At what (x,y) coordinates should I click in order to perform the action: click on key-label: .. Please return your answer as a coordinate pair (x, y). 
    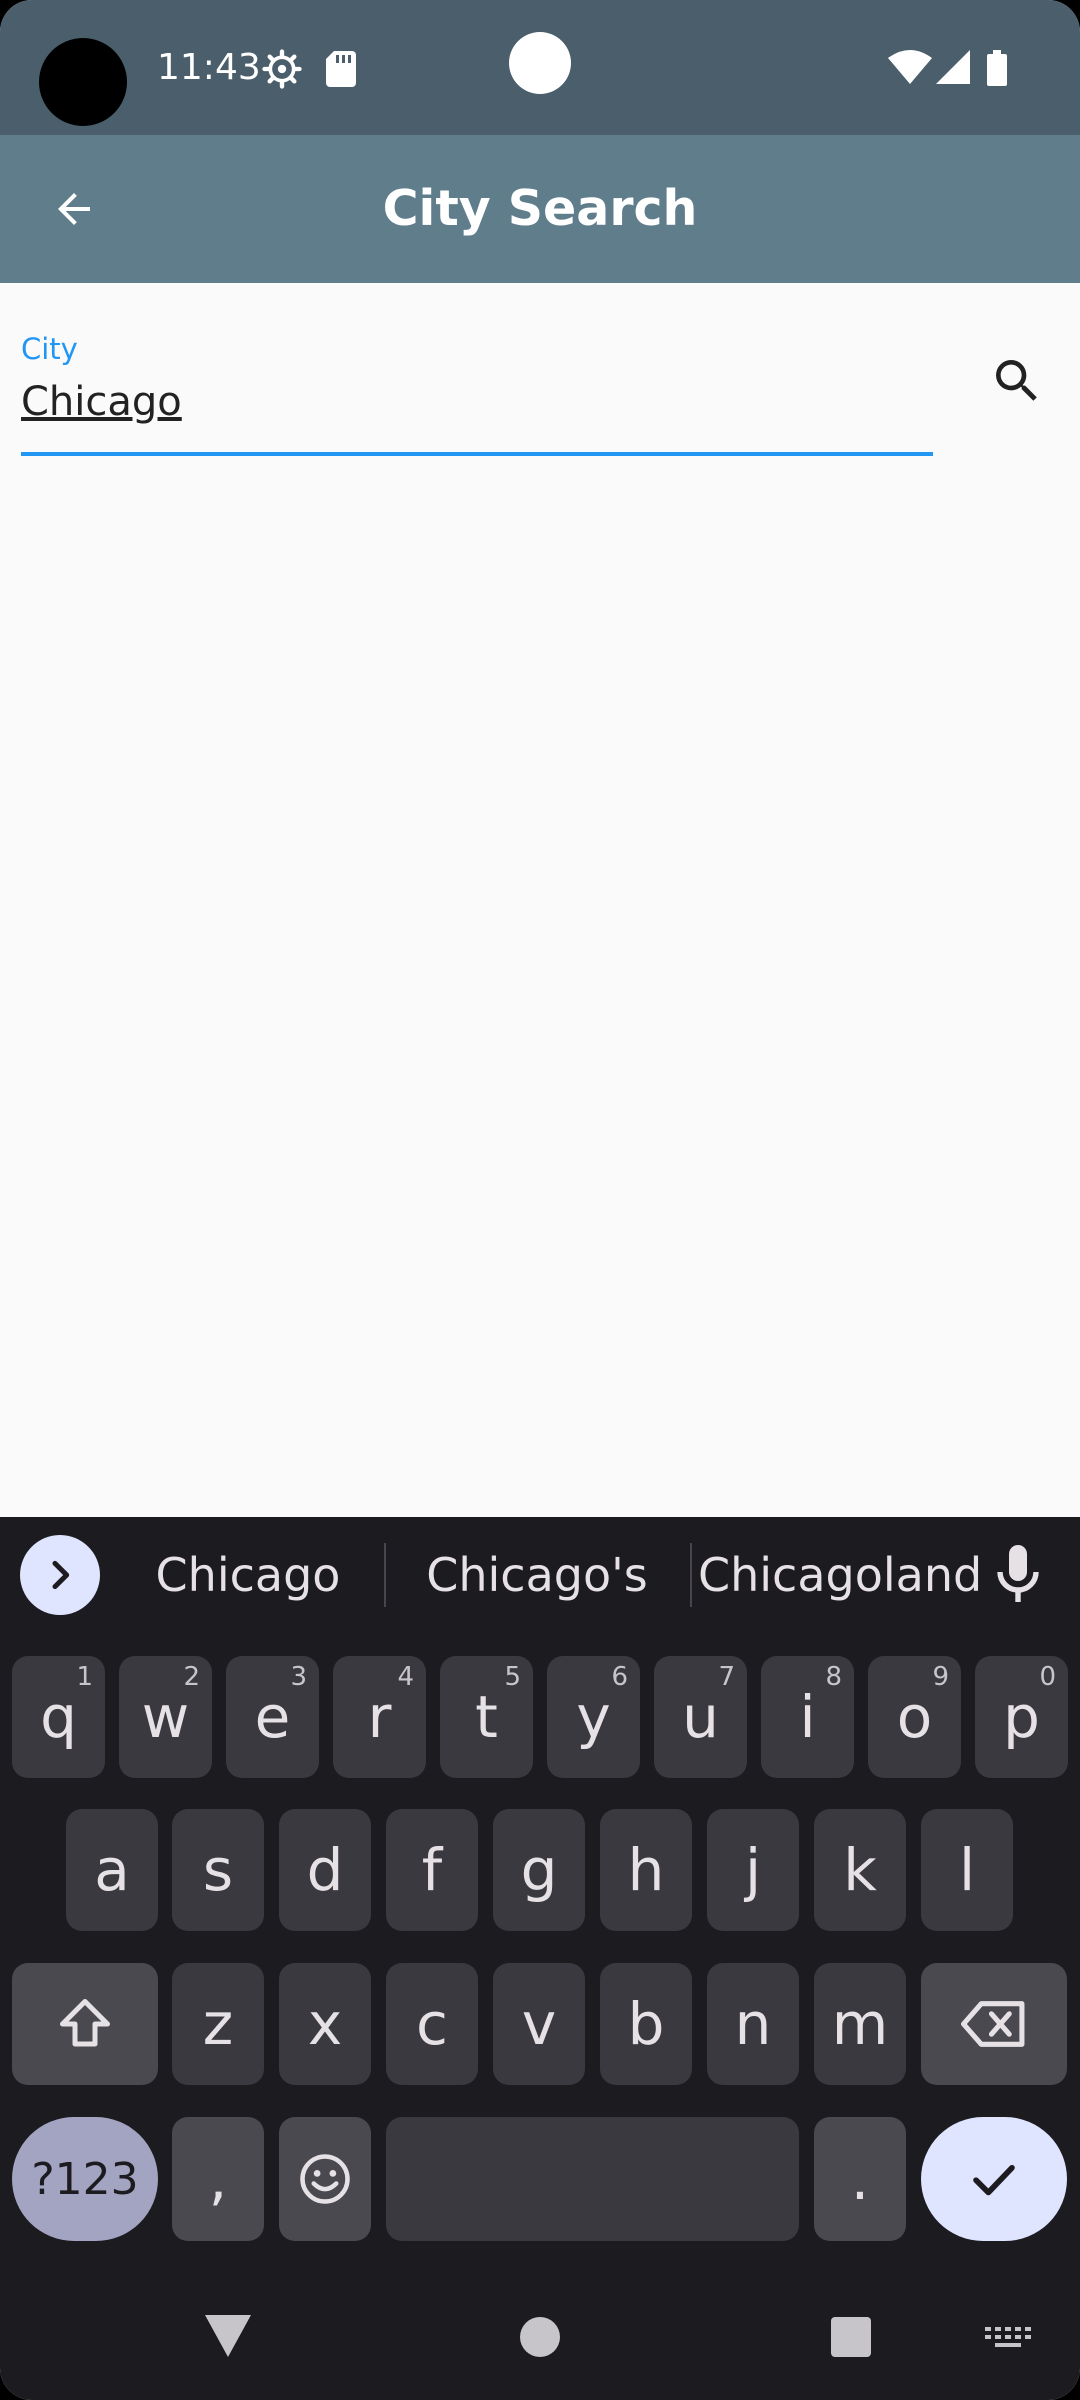
    Looking at the image, I should click on (860, 2179).